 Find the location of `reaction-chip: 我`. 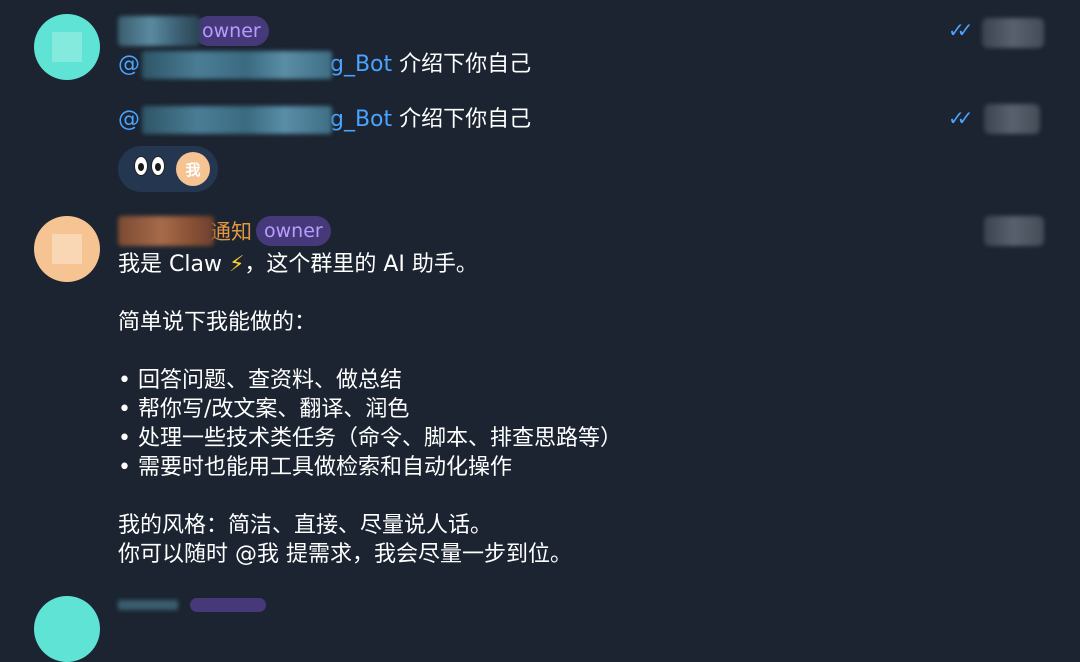

reaction-chip: 我 is located at coordinates (168, 169).